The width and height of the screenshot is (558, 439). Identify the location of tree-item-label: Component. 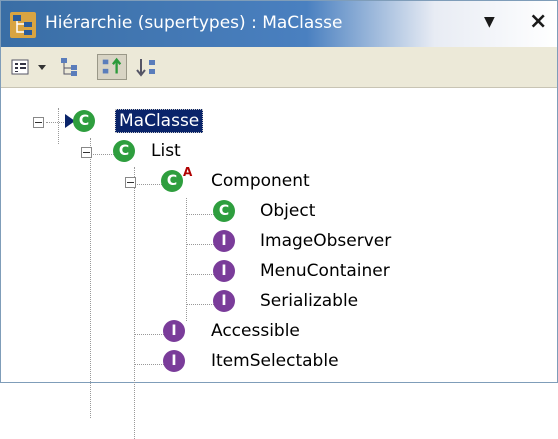
(260, 181).